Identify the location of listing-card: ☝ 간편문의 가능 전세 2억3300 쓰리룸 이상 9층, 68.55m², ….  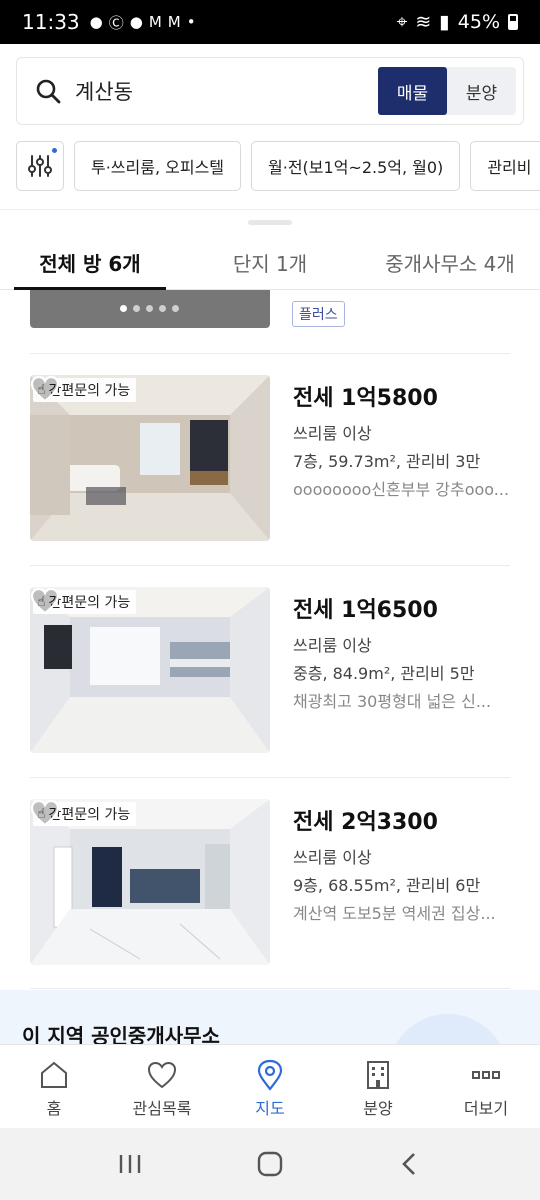
(270, 882).